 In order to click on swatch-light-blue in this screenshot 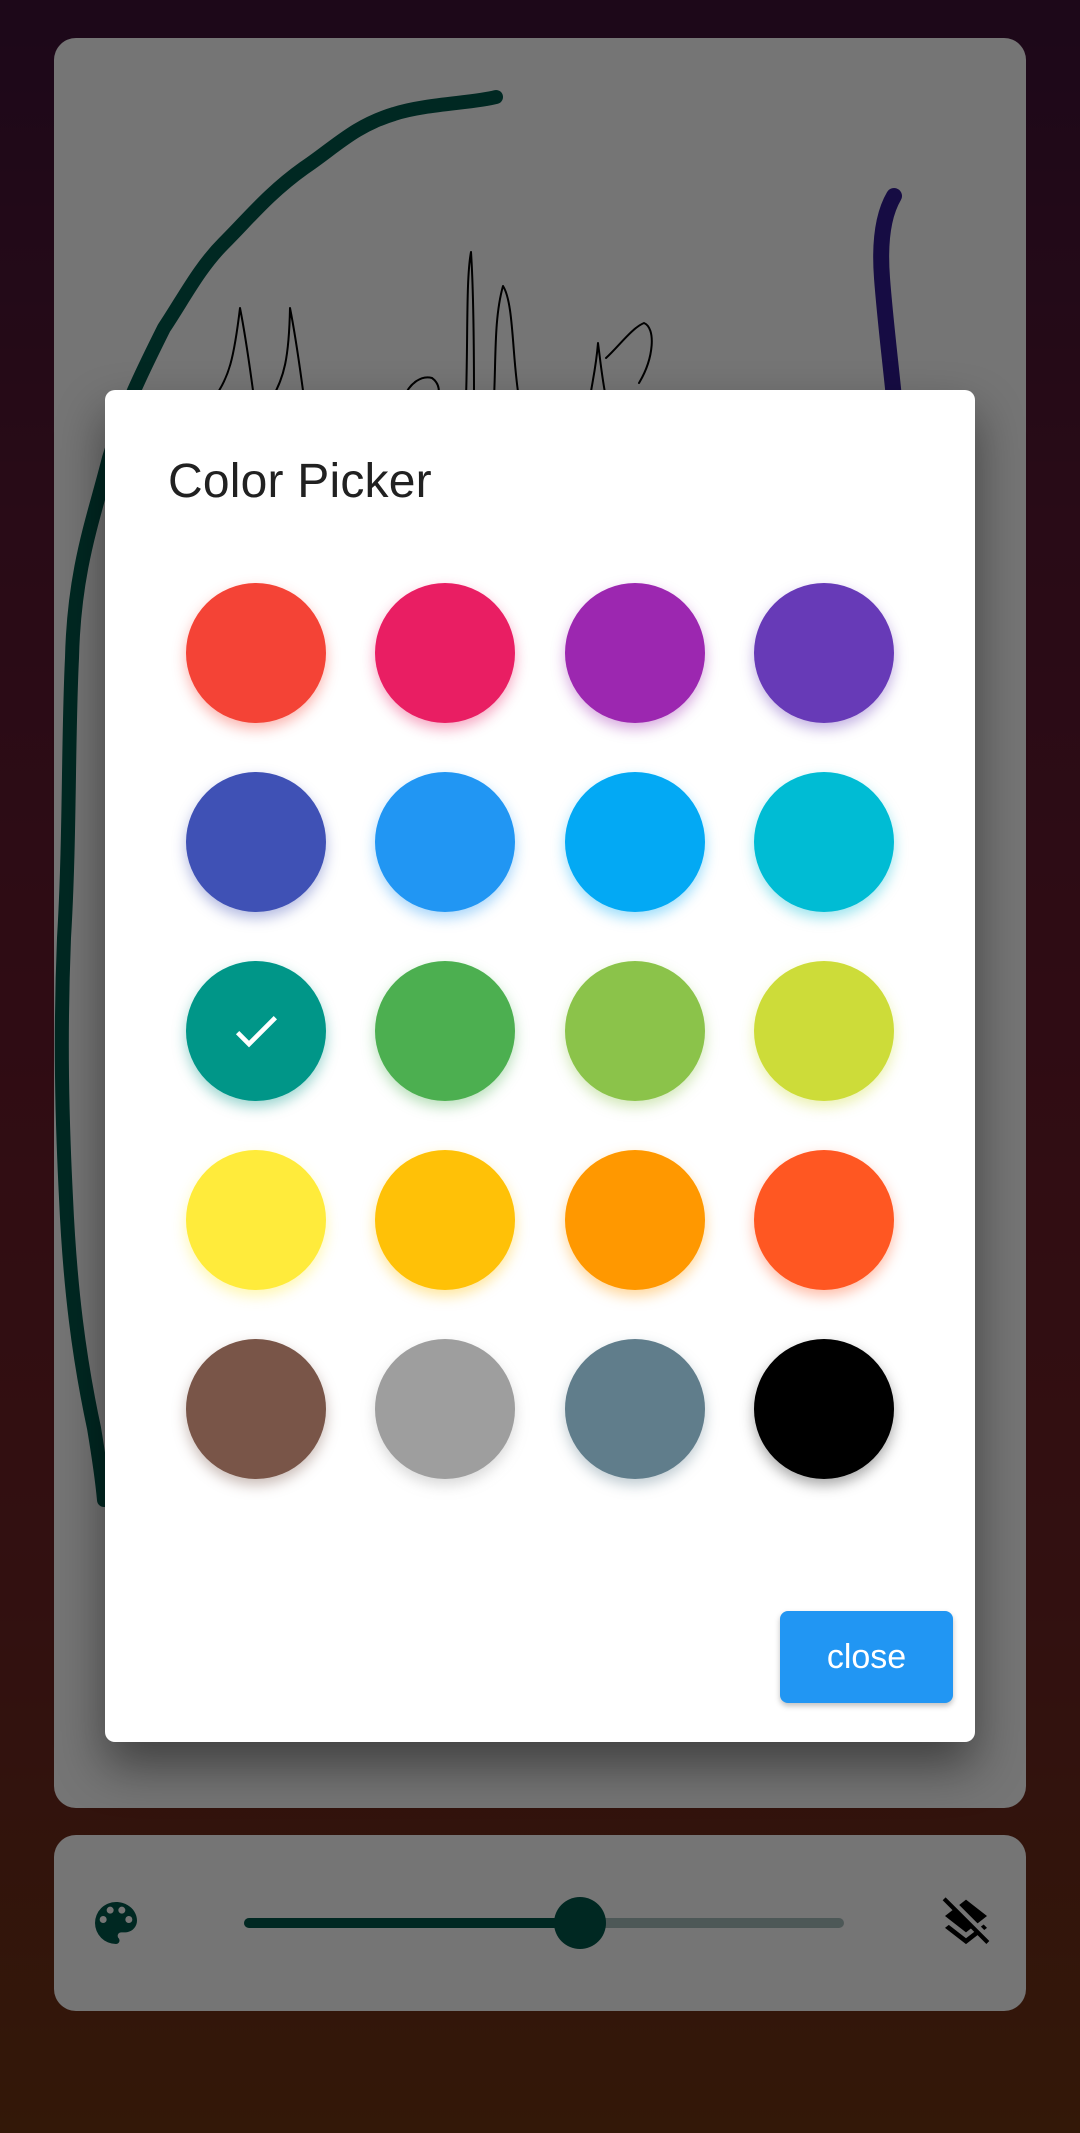, I will do `click(634, 842)`.